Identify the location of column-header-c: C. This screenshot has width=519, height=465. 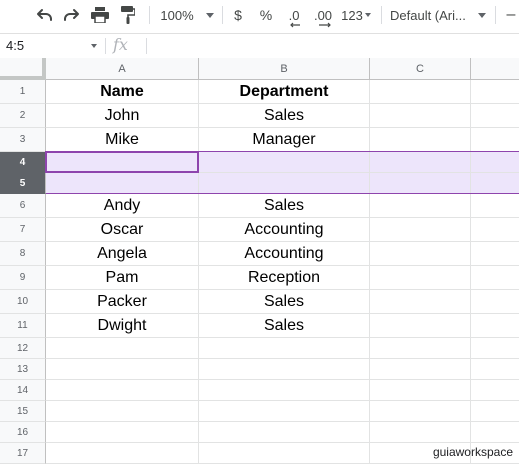
(420, 69).